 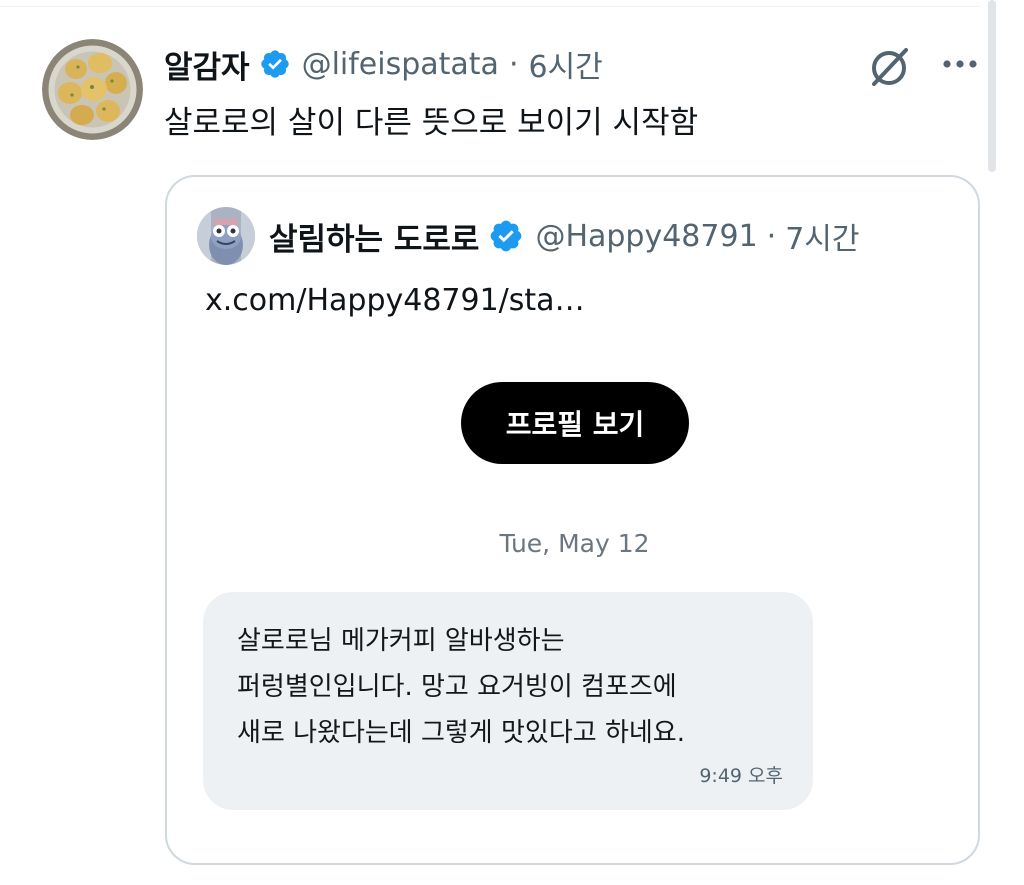 I want to click on quoted-author-name: 살림하는 도로로, so click(x=374, y=236).